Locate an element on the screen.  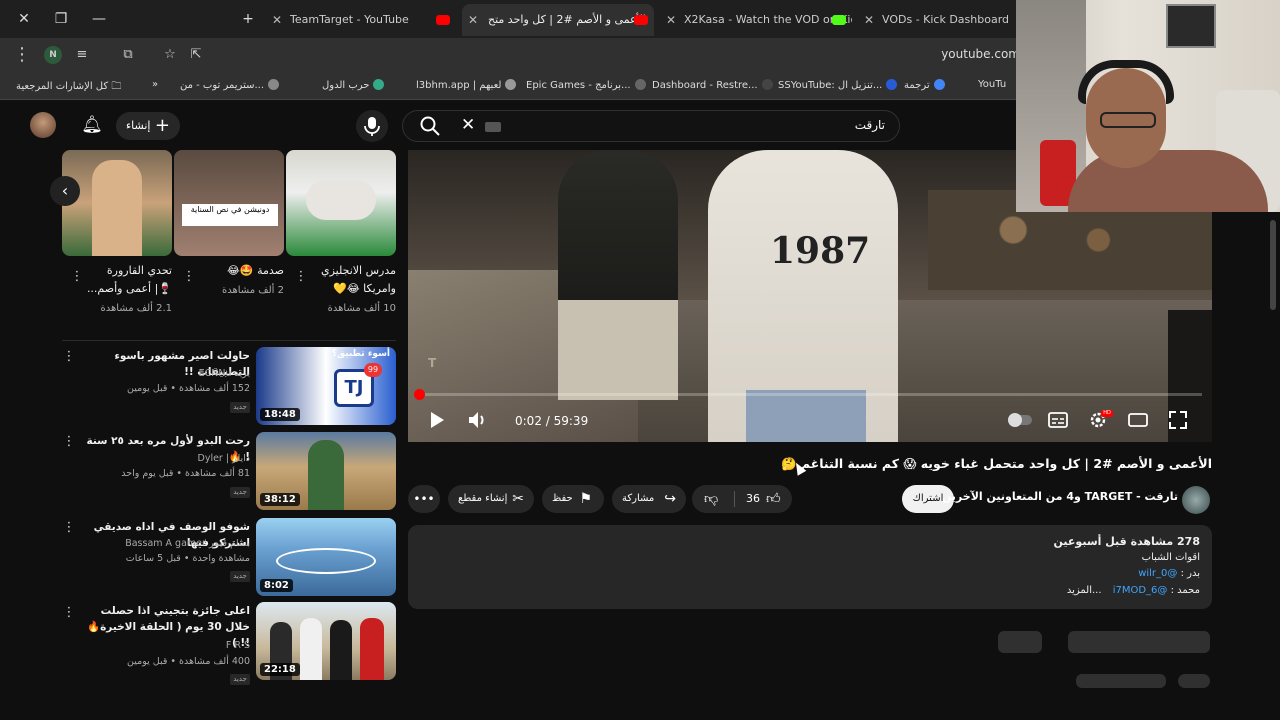
new-badge: جديد is located at coordinates (240, 407).